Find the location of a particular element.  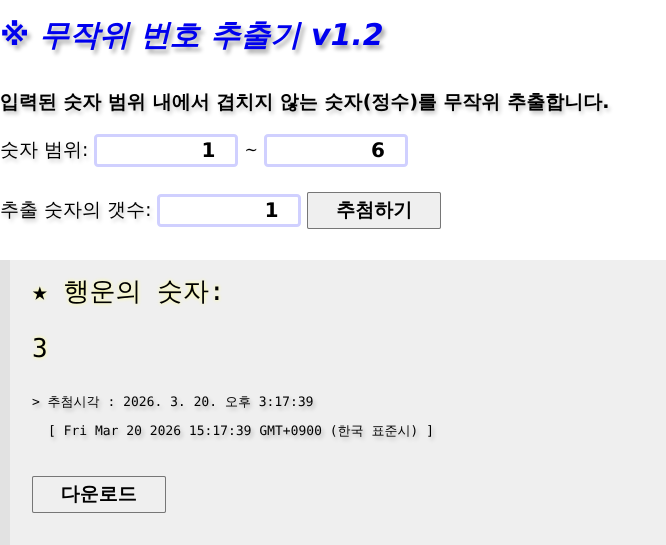

range-label: 숫자 범위: is located at coordinates (44, 150).